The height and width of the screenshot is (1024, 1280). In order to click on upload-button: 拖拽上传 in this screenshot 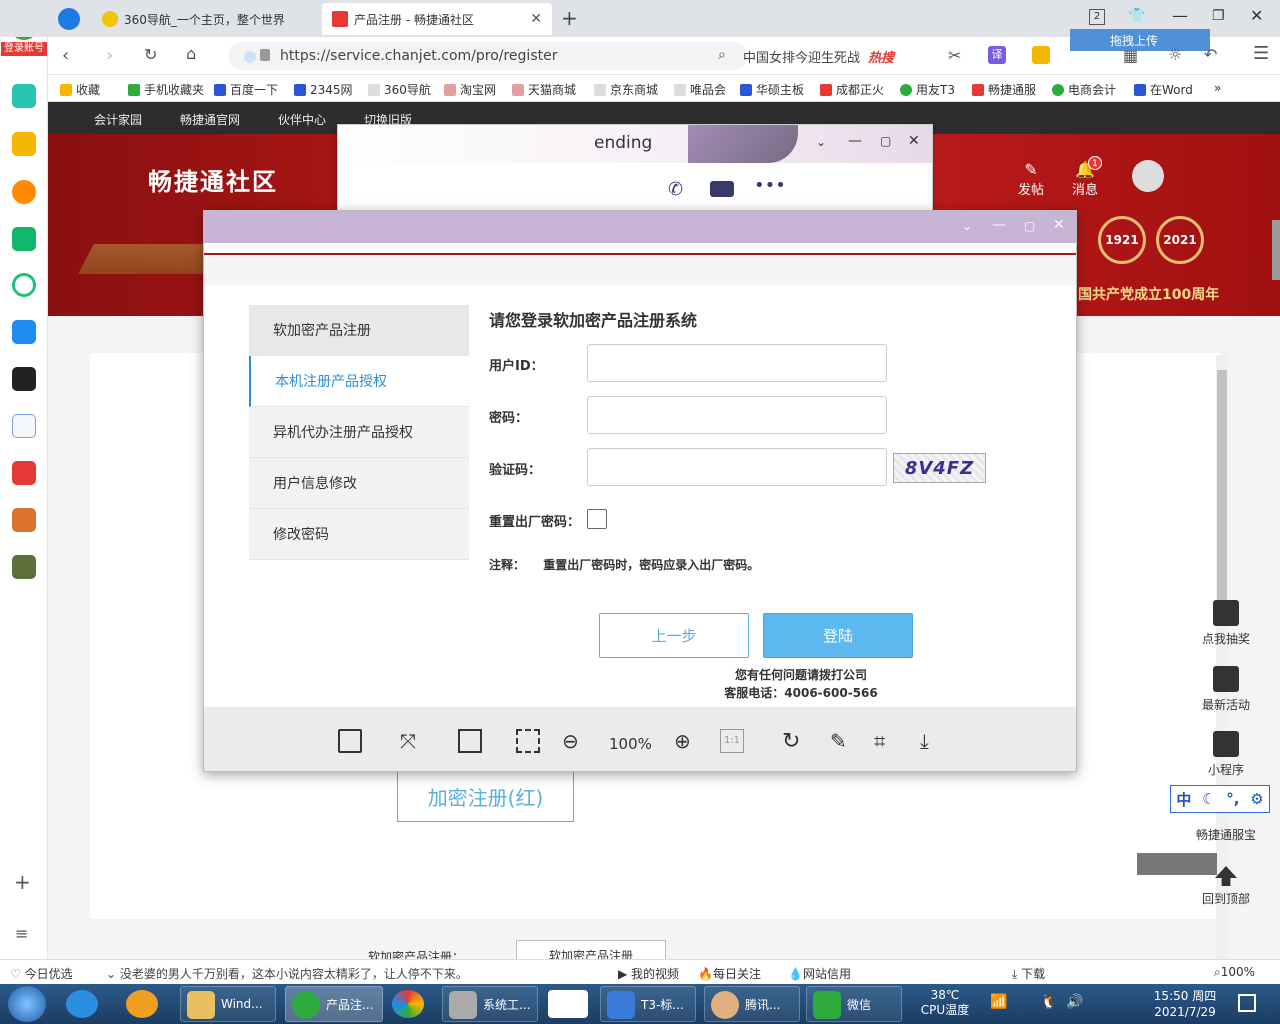, I will do `click(1140, 40)`.